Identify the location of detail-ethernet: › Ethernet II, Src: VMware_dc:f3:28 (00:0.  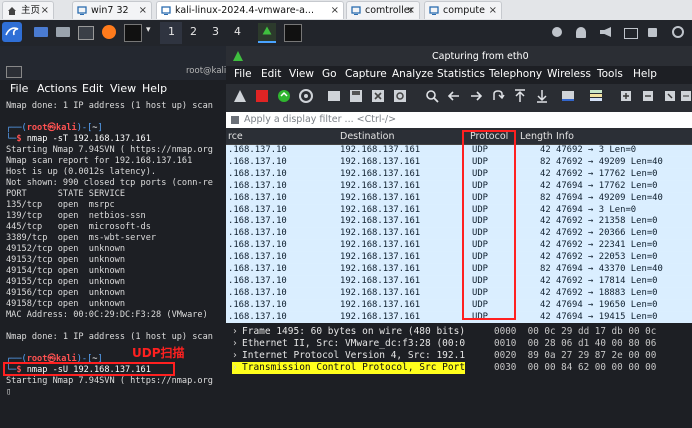
(348, 344).